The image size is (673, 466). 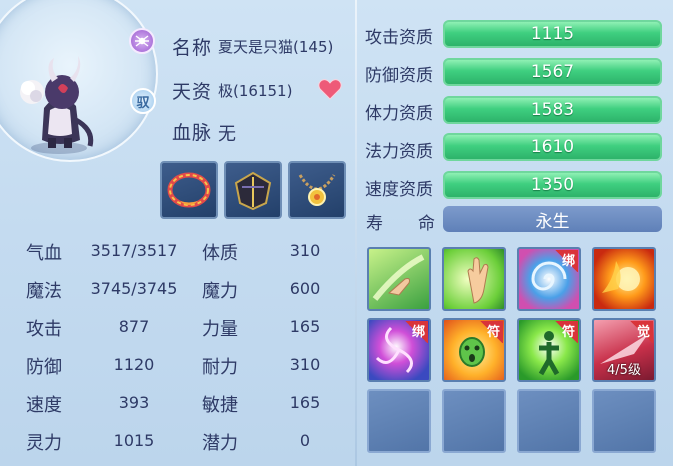 What do you see at coordinates (44, 329) in the screenshot?
I see `stat-label-attack: 攻击` at bounding box center [44, 329].